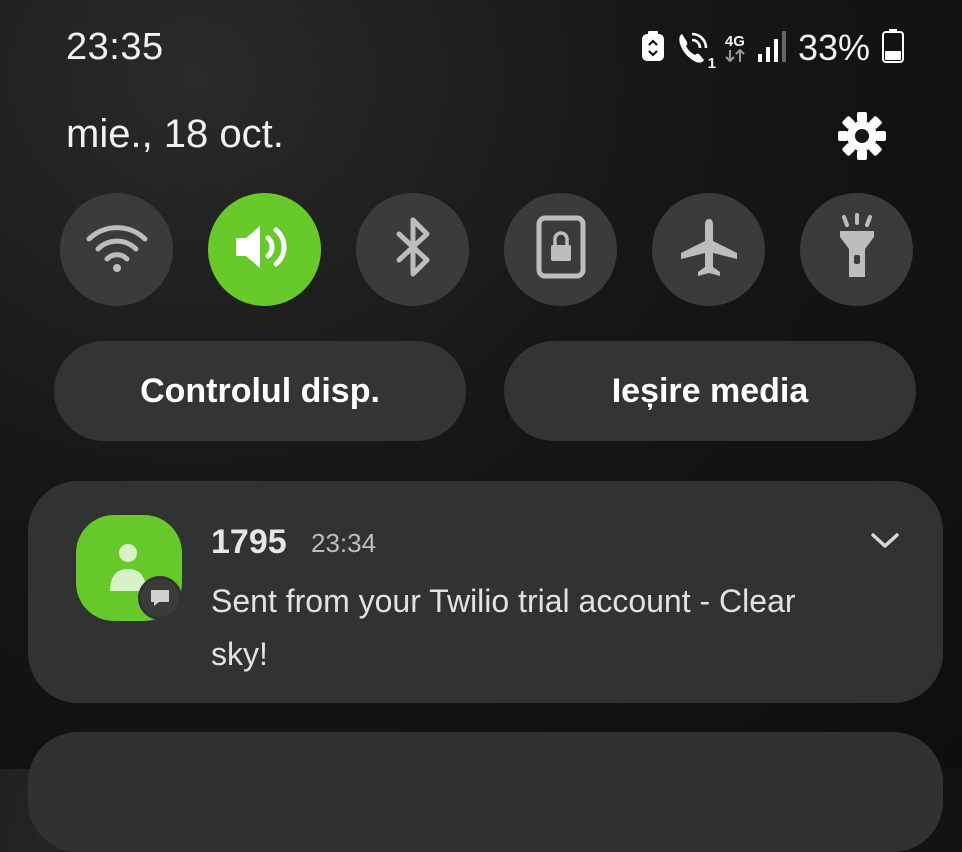  I want to click on wifi-toggle, so click(116, 249).